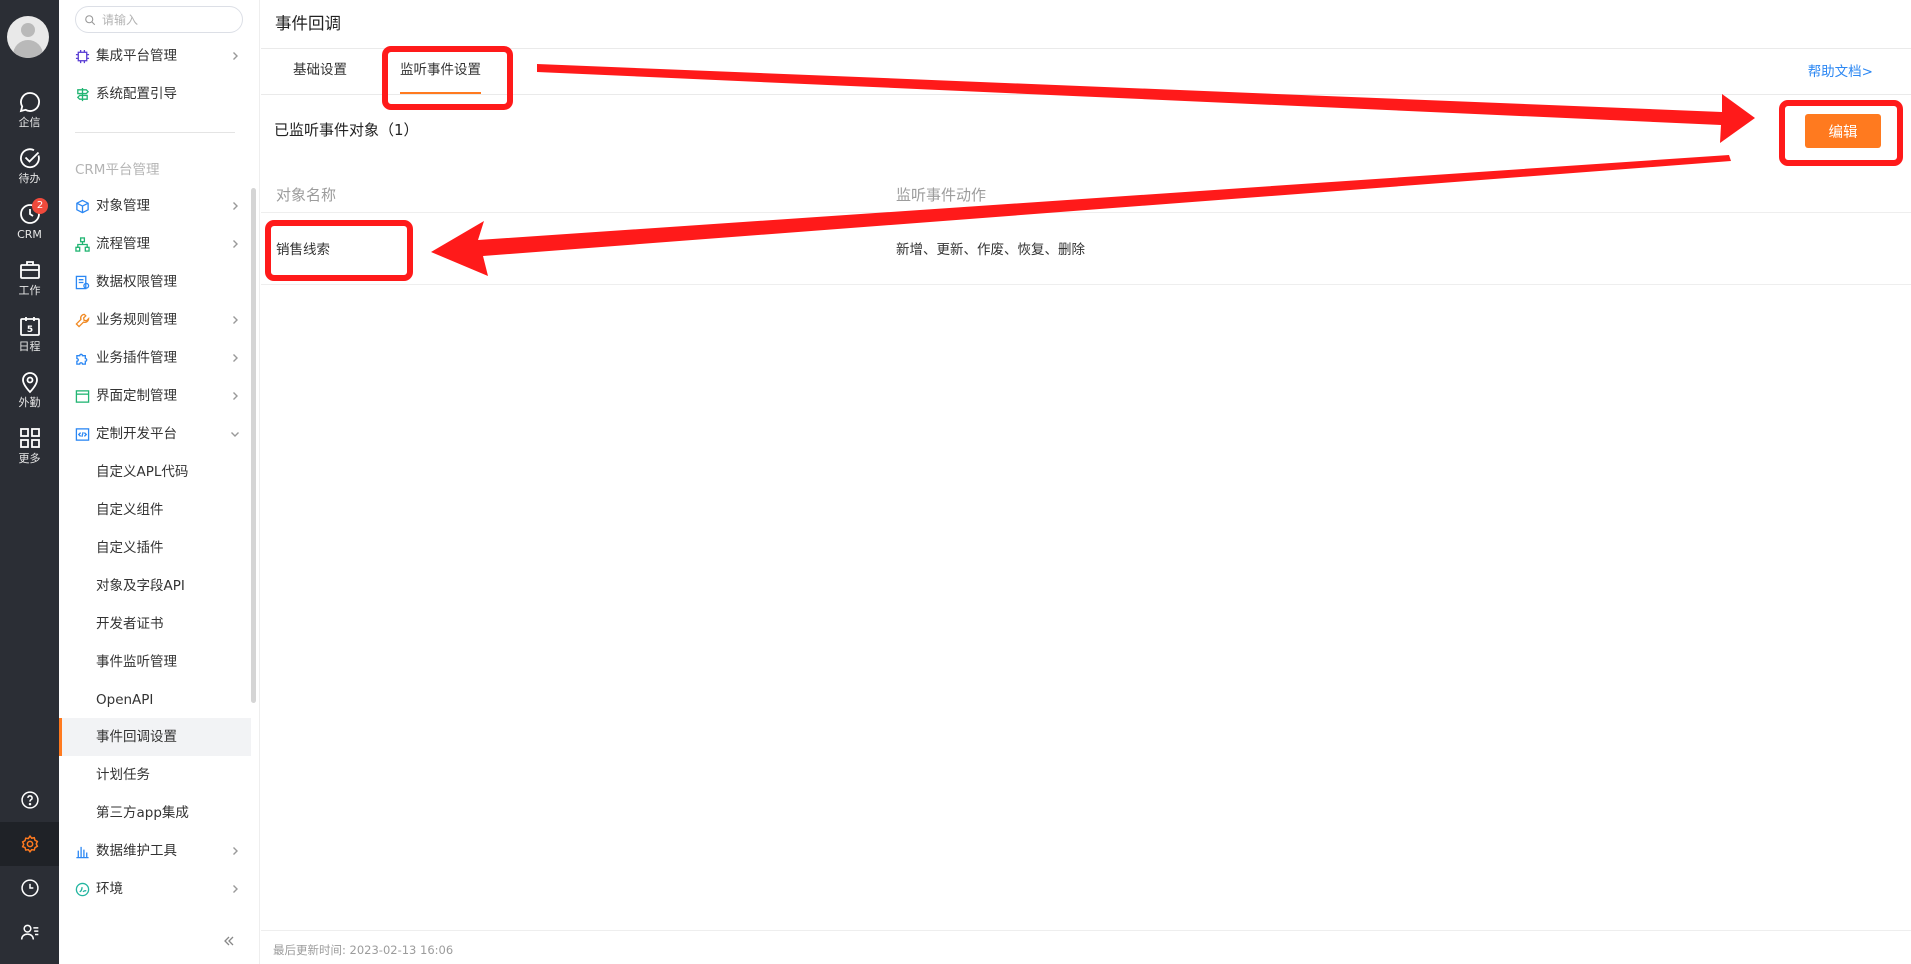  I want to click on grid-icon, so click(29, 438).